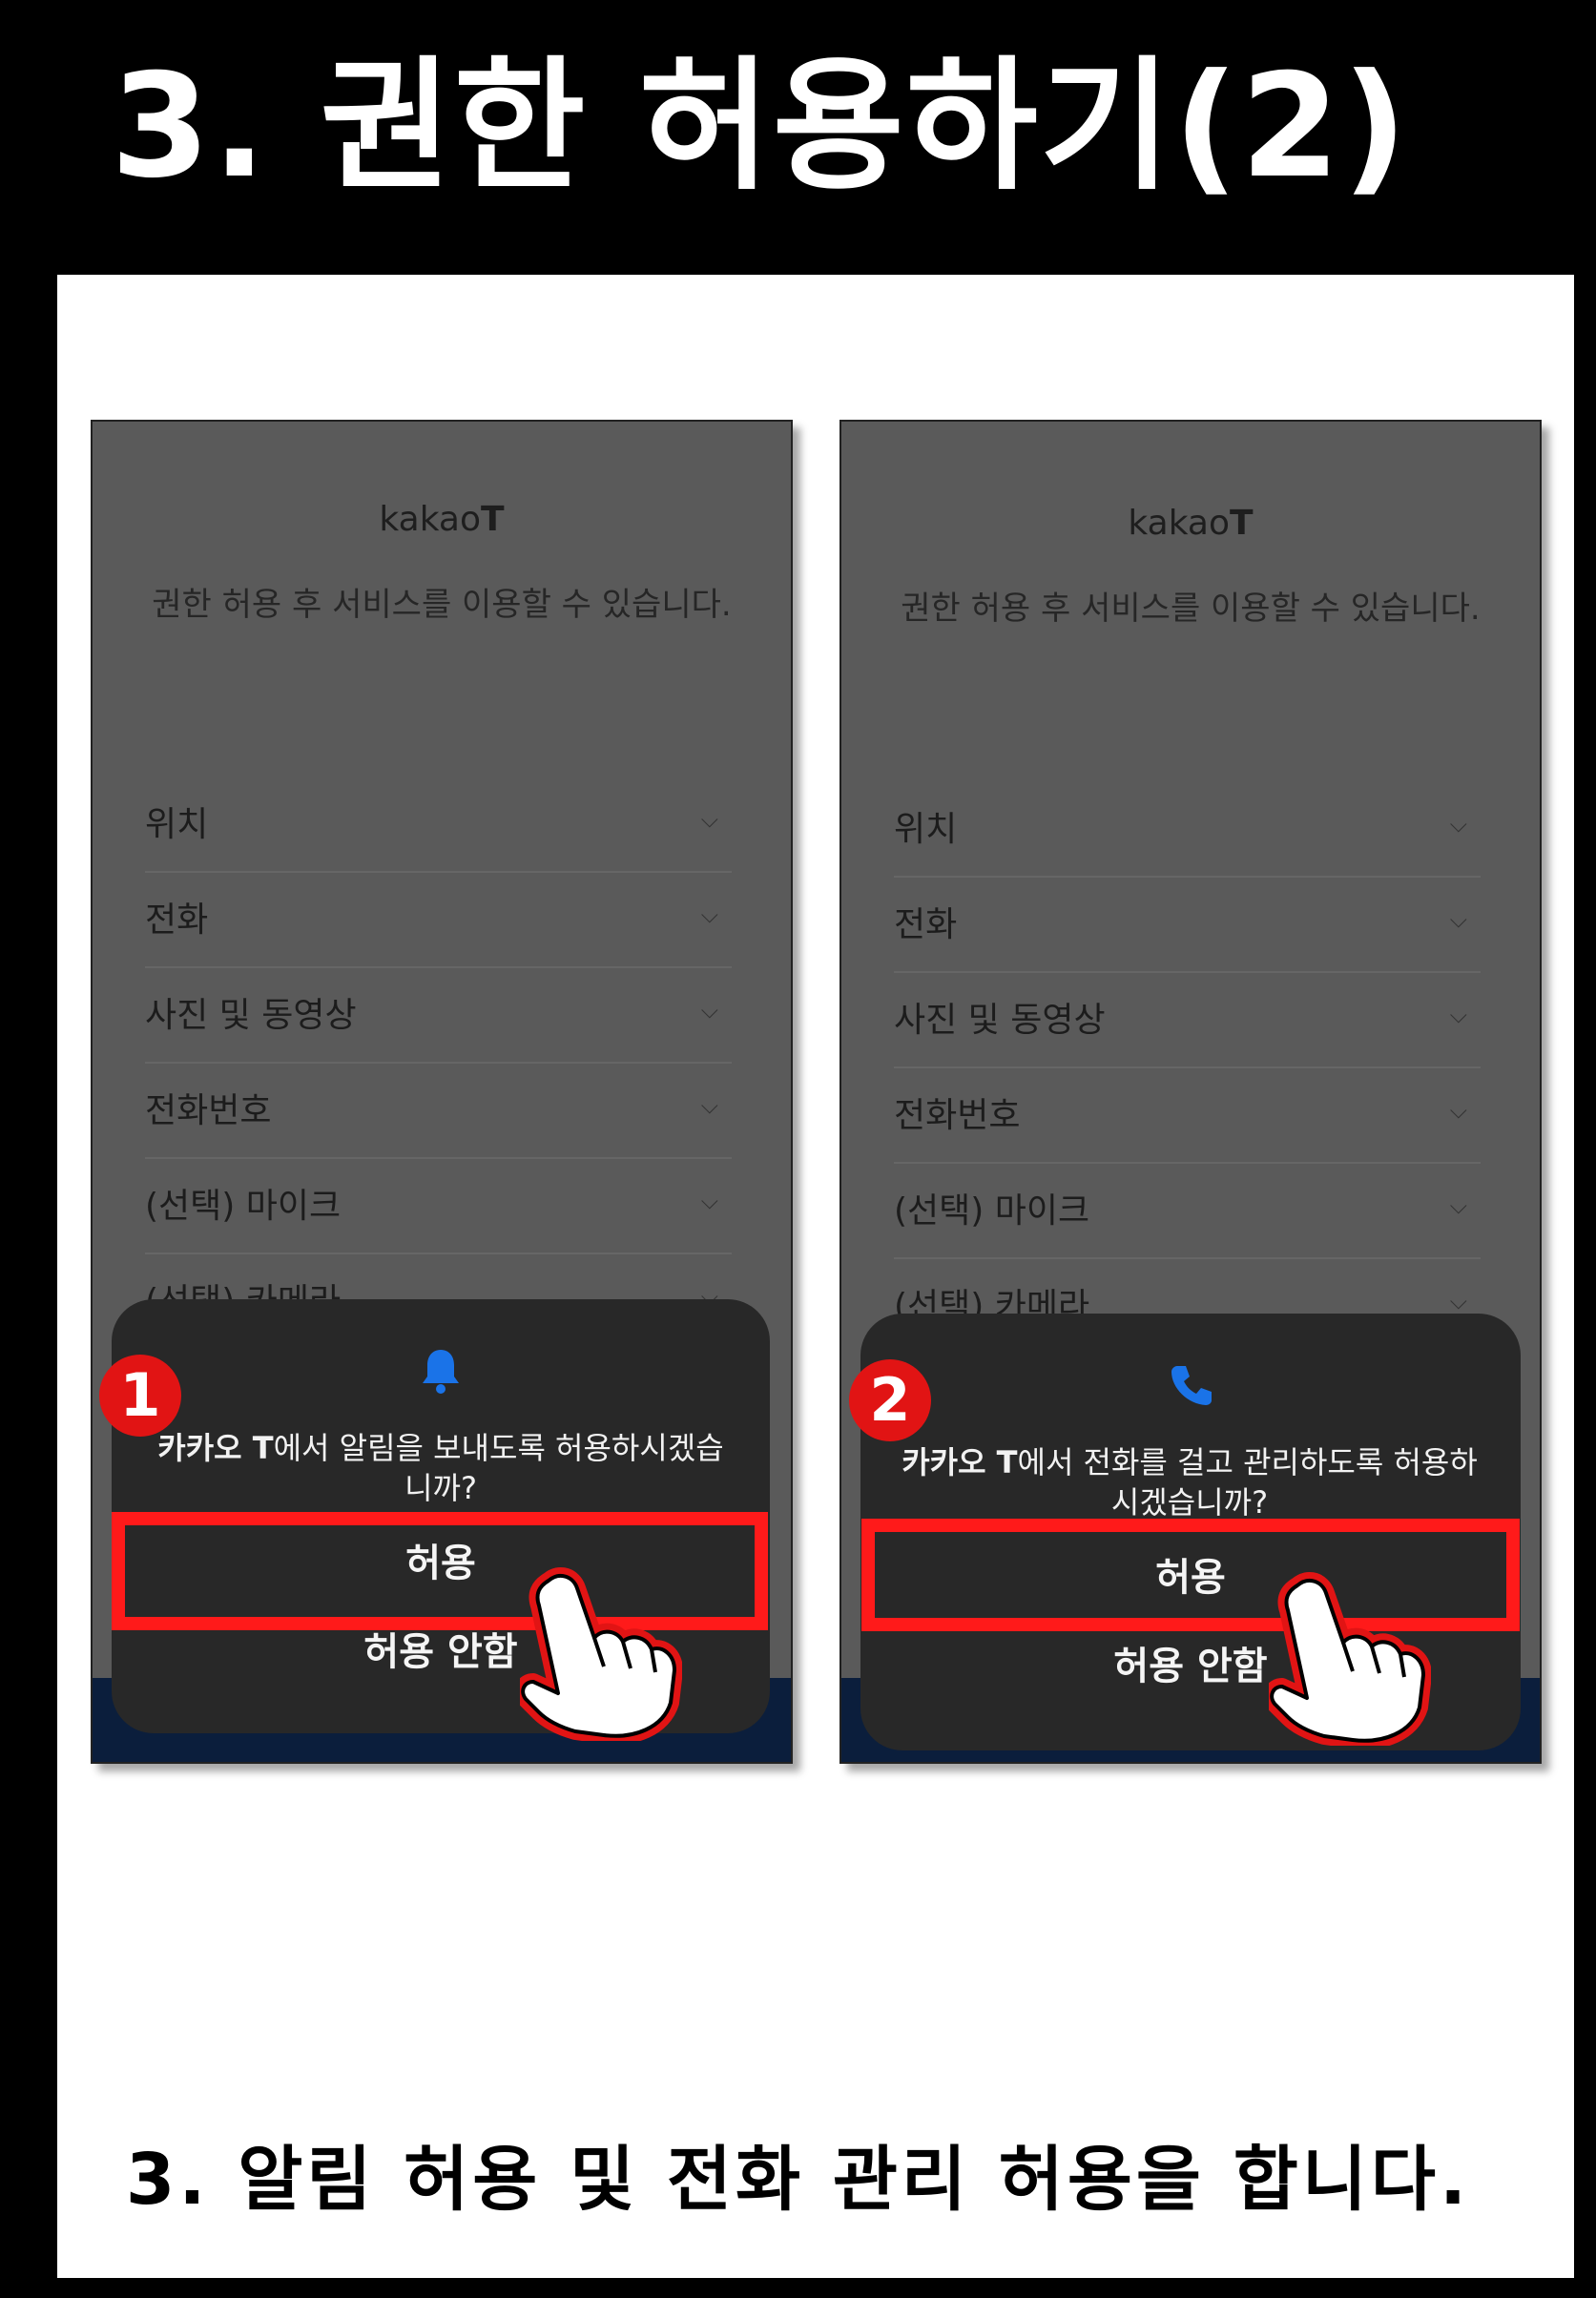 The image size is (1596, 2298). I want to click on phone-icon, so click(1190, 1387).